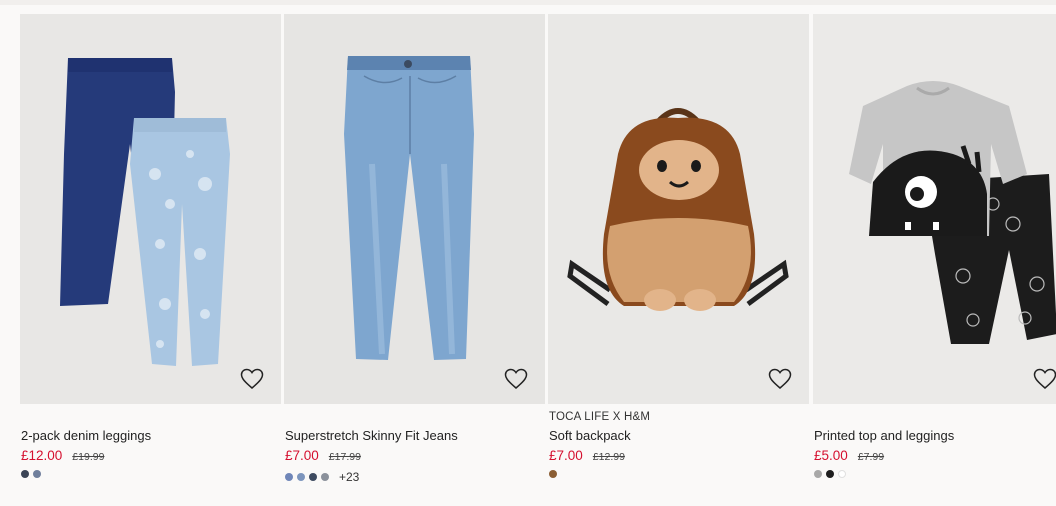 This screenshot has height=506, width=1056. What do you see at coordinates (528, 2) in the screenshot?
I see `top-divider` at bounding box center [528, 2].